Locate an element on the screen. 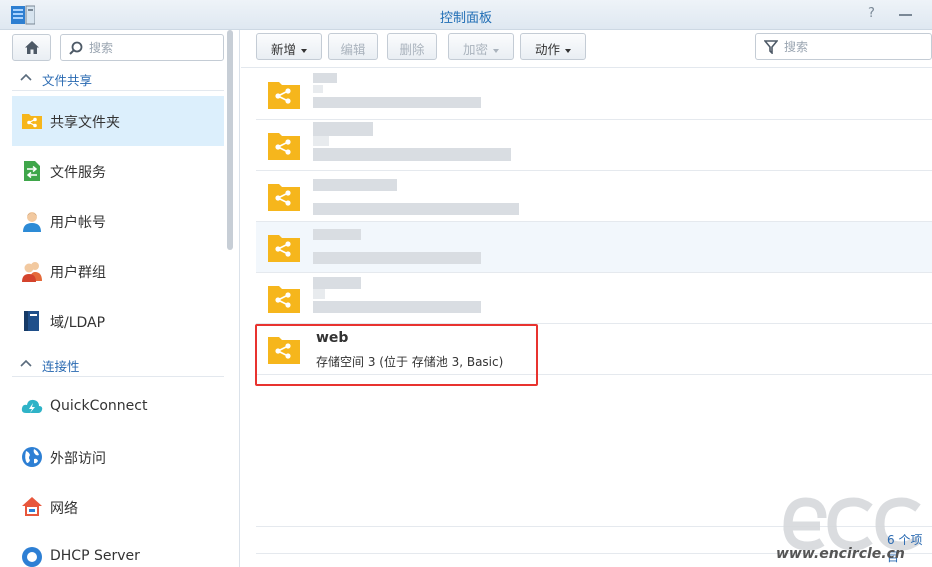 The width and height of the screenshot is (932, 567). window-title: 控制面板 is located at coordinates (465, 18).